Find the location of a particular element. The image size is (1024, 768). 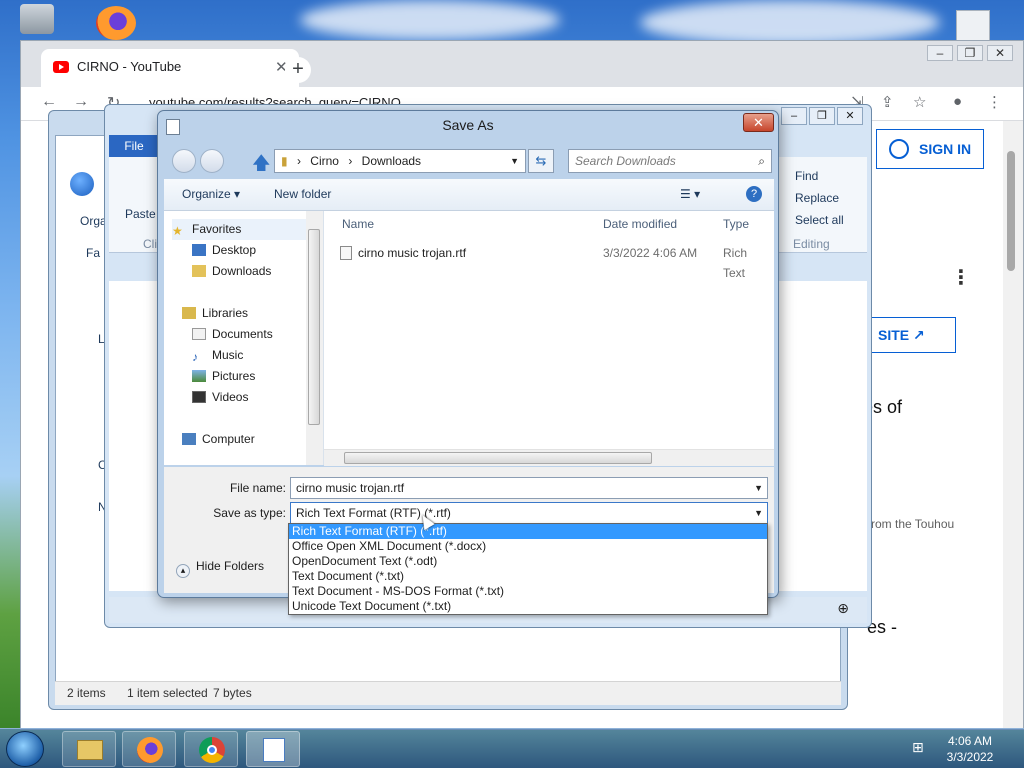

page-scrollbar is located at coordinates (1013, 425).